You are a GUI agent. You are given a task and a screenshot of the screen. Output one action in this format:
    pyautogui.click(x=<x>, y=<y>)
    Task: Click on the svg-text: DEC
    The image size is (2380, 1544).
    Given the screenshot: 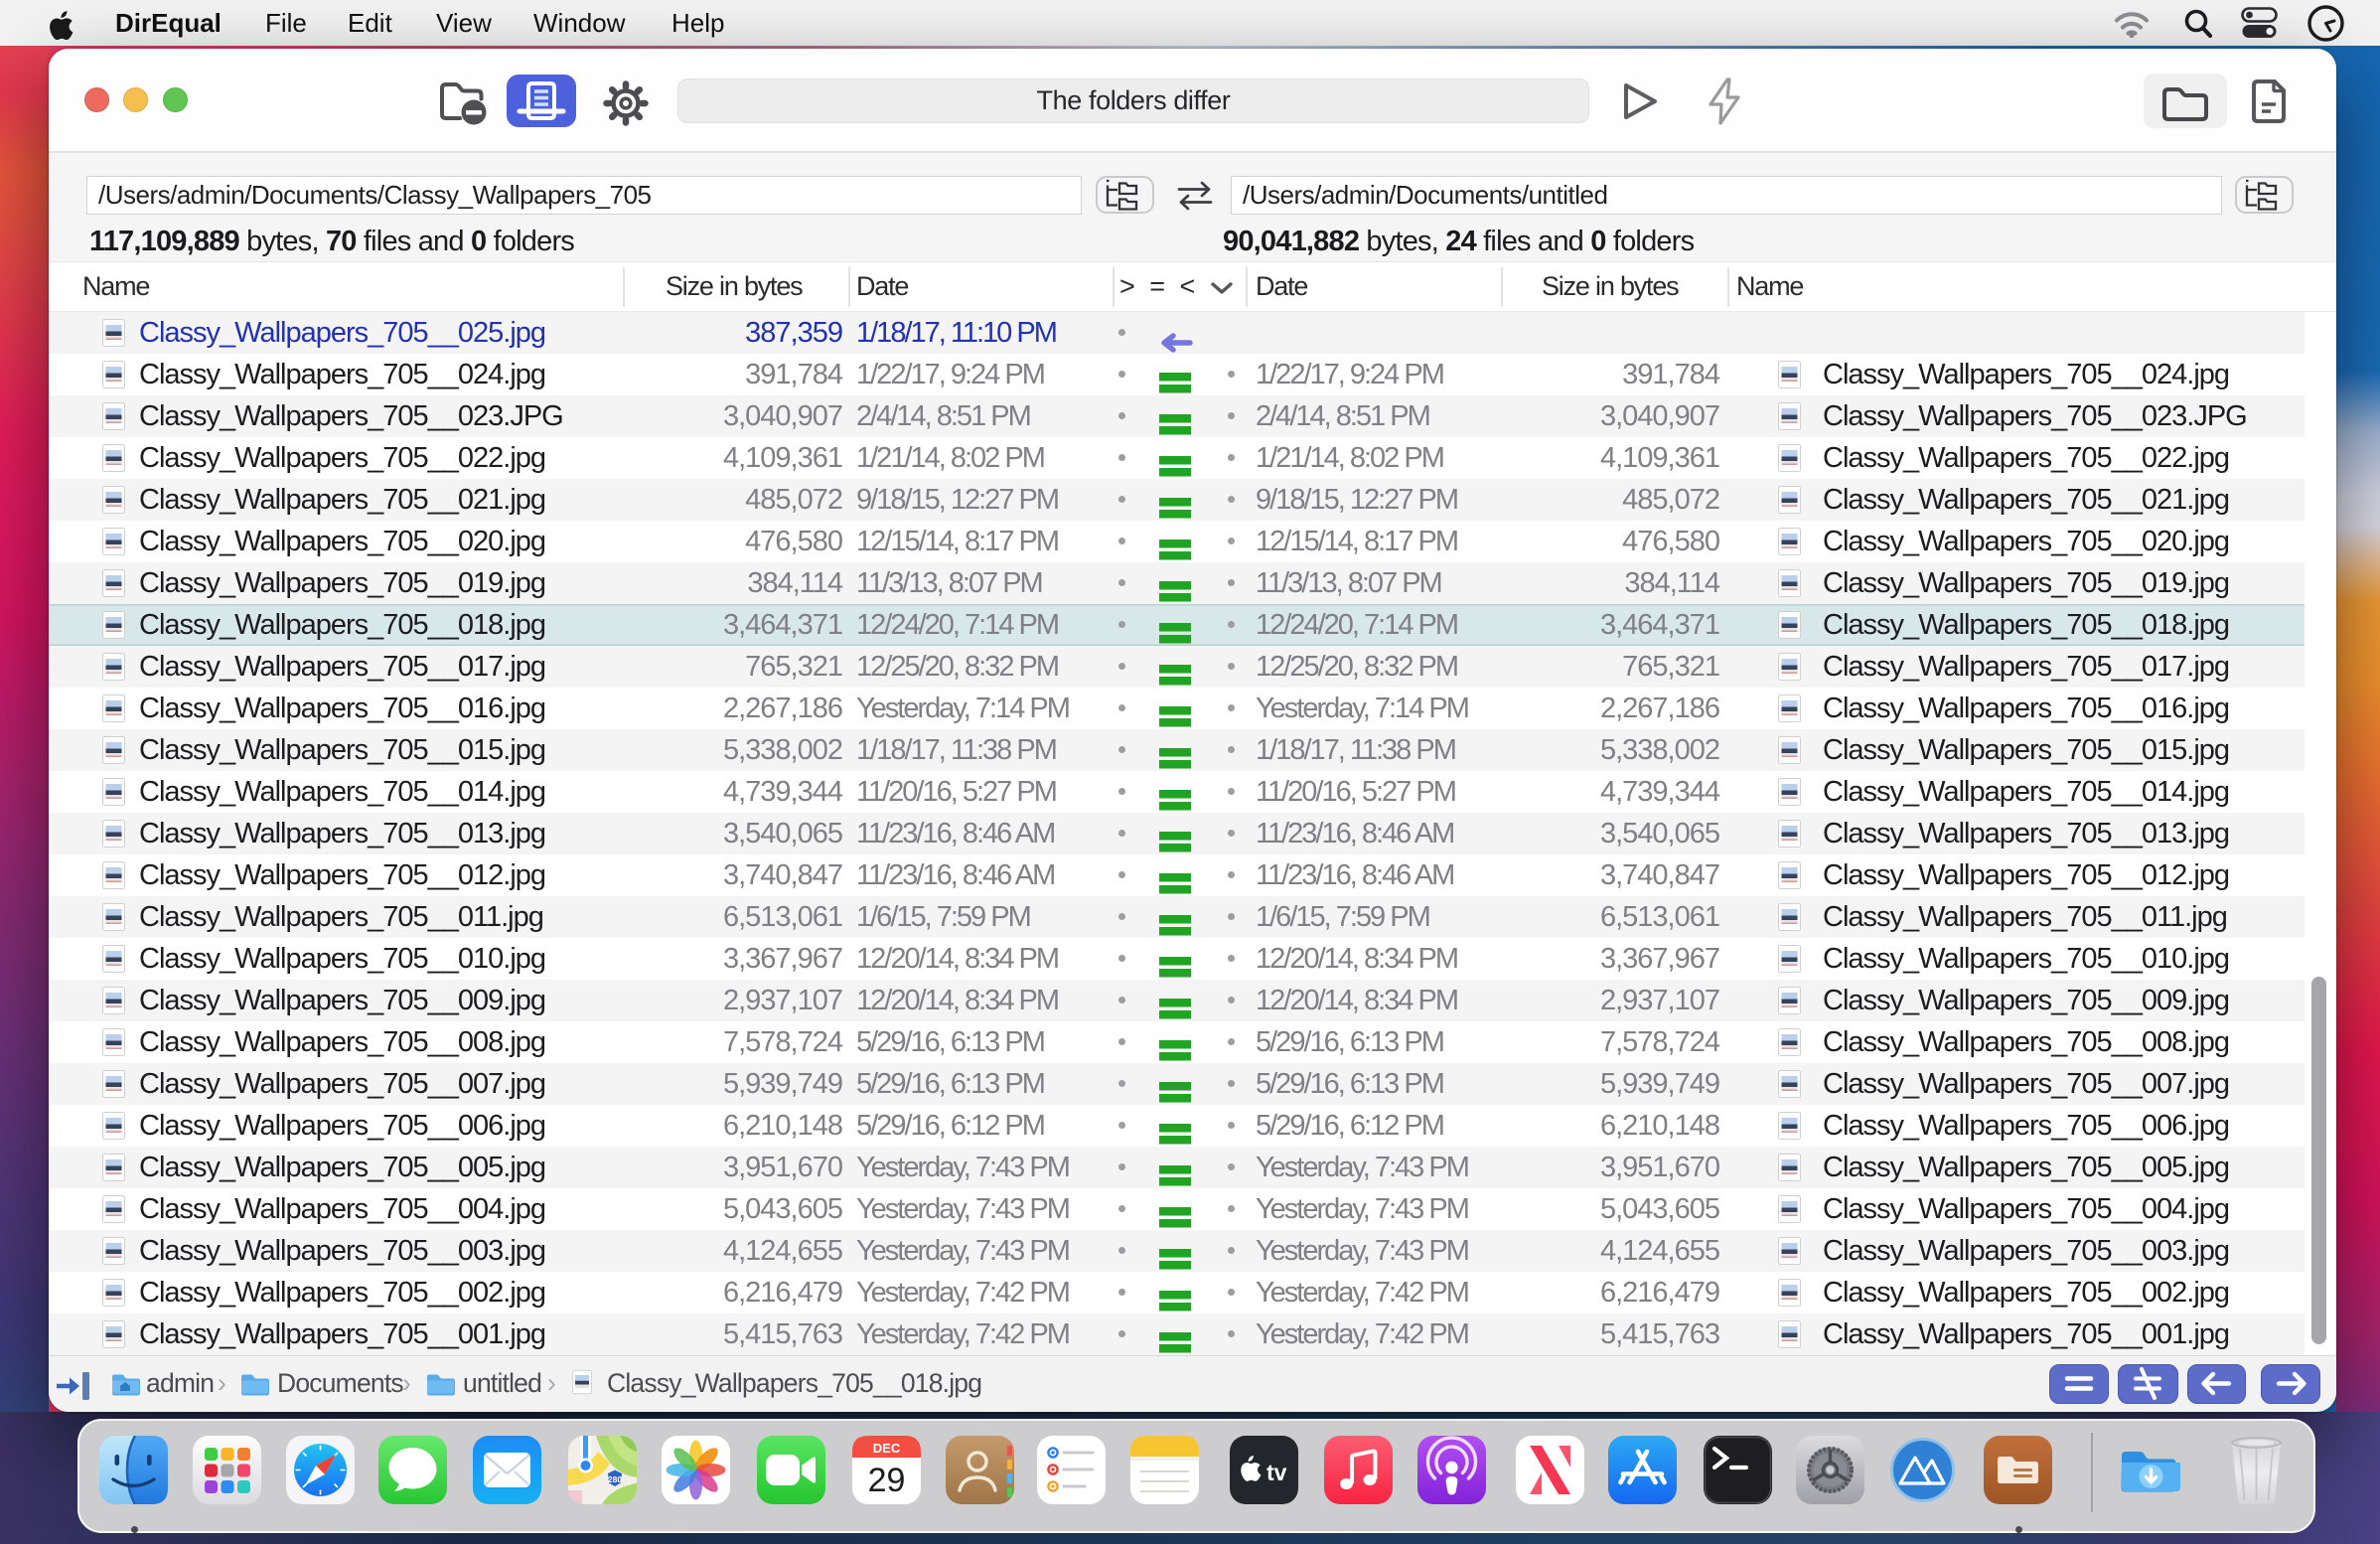 What is the action you would take?
    pyautogui.click(x=887, y=1448)
    